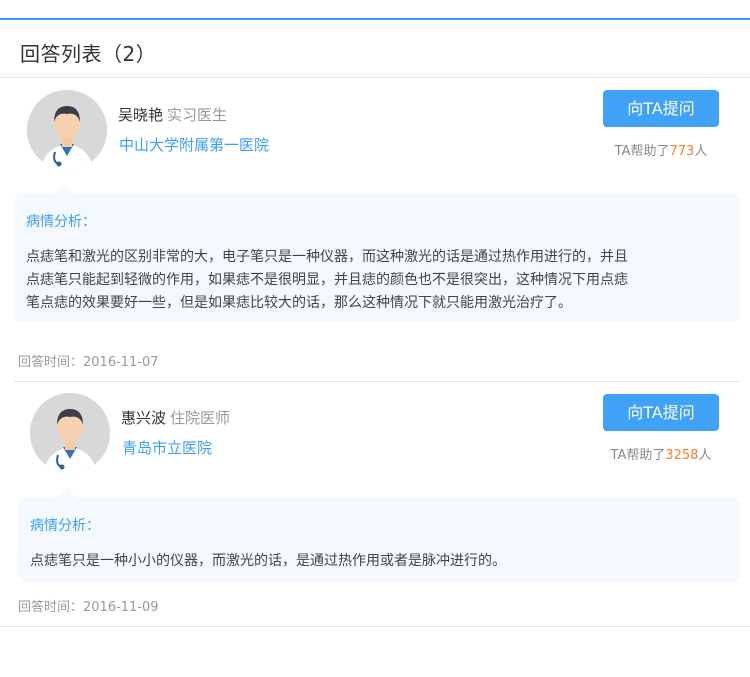  What do you see at coordinates (167, 447) in the screenshot?
I see `hospital-link: 青岛市立医院` at bounding box center [167, 447].